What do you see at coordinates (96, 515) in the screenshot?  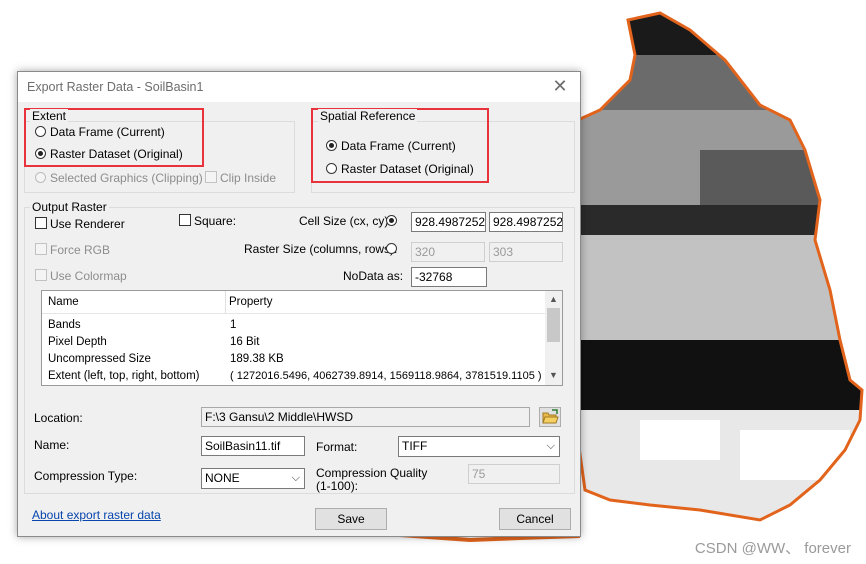 I see `about-export-link: About export raster data` at bounding box center [96, 515].